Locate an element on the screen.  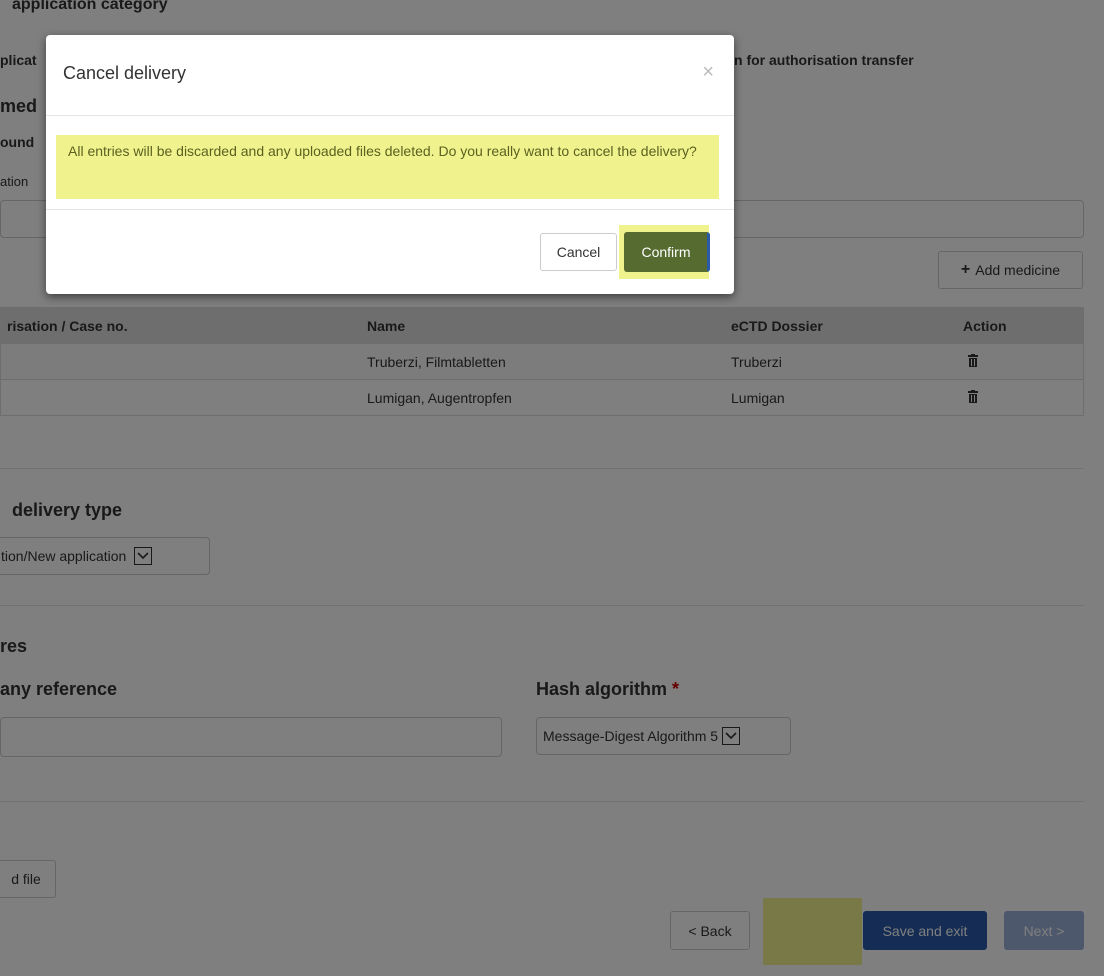
dialog-header: Cancel delivery × is located at coordinates (390, 75).